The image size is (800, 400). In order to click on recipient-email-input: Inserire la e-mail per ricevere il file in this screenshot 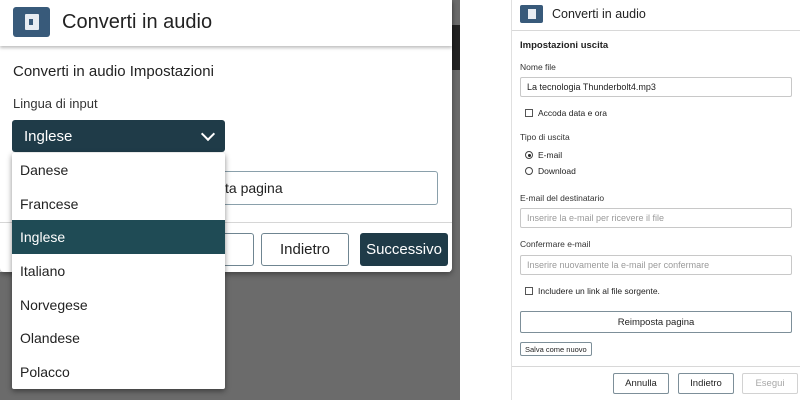, I will do `click(656, 218)`.